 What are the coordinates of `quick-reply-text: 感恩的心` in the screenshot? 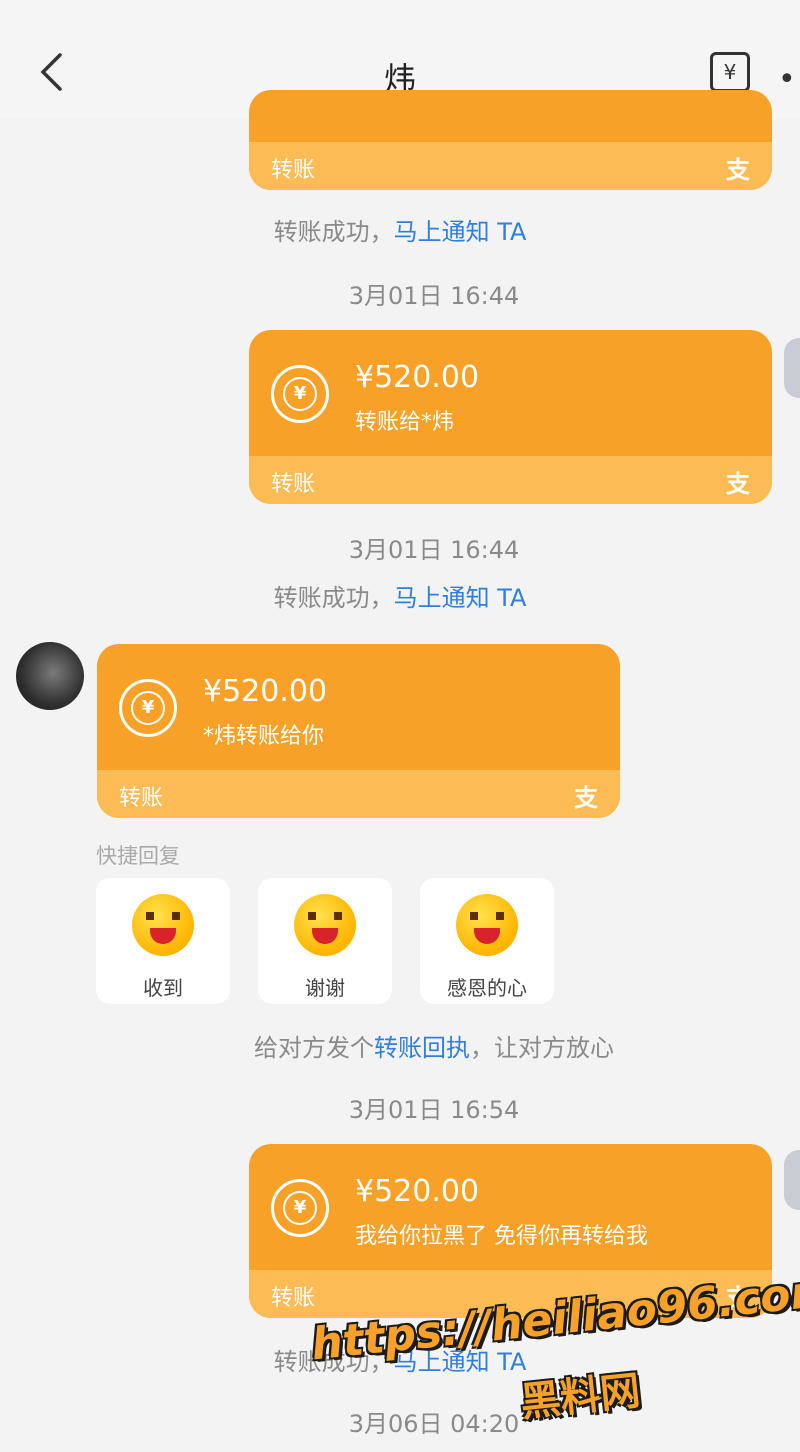 It's located at (487, 988).